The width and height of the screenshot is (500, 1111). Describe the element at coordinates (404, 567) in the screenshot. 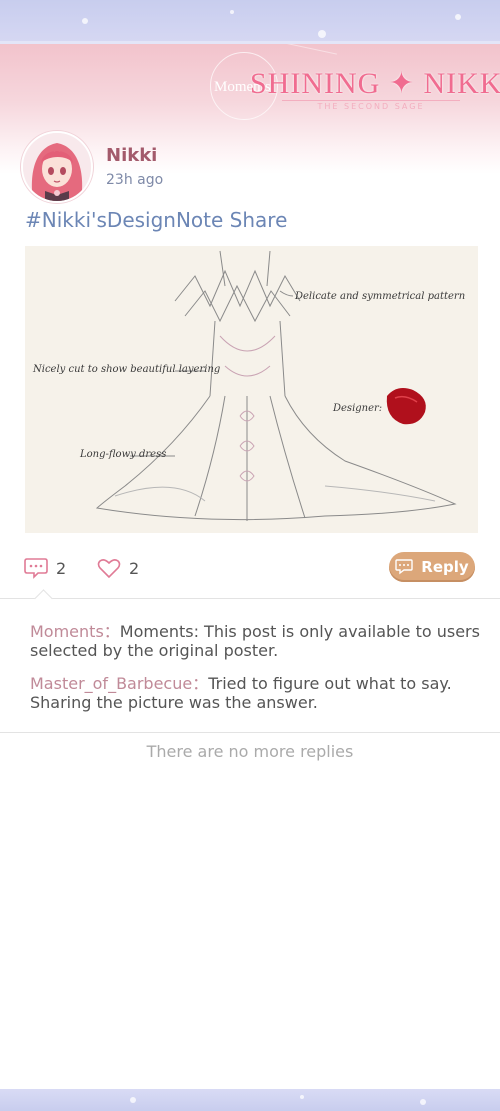

I see `reply-icon` at that location.